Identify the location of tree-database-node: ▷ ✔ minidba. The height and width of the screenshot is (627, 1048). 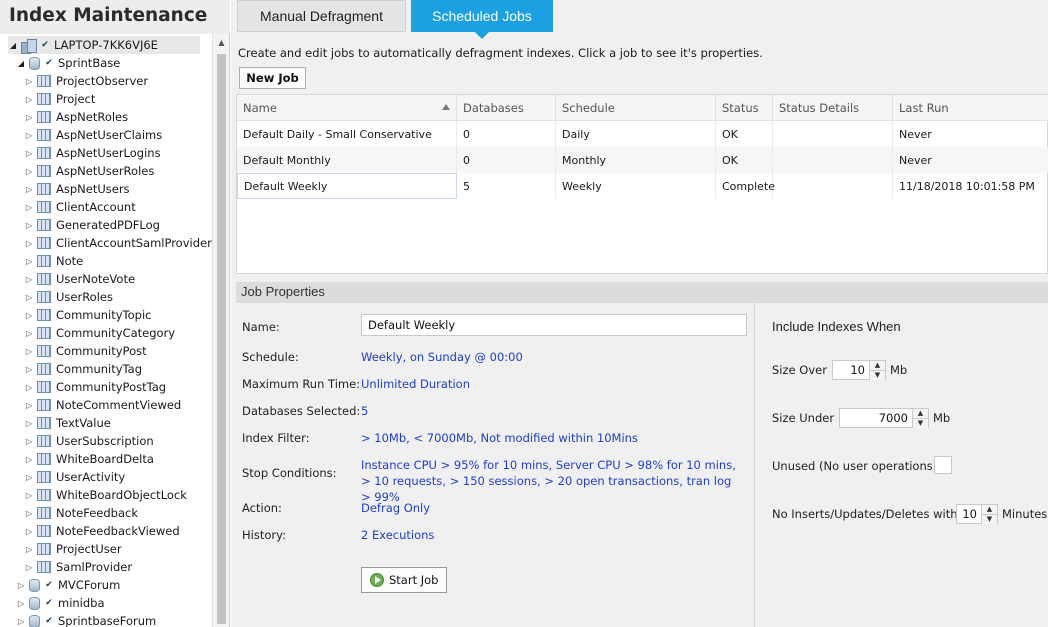
(60, 603).